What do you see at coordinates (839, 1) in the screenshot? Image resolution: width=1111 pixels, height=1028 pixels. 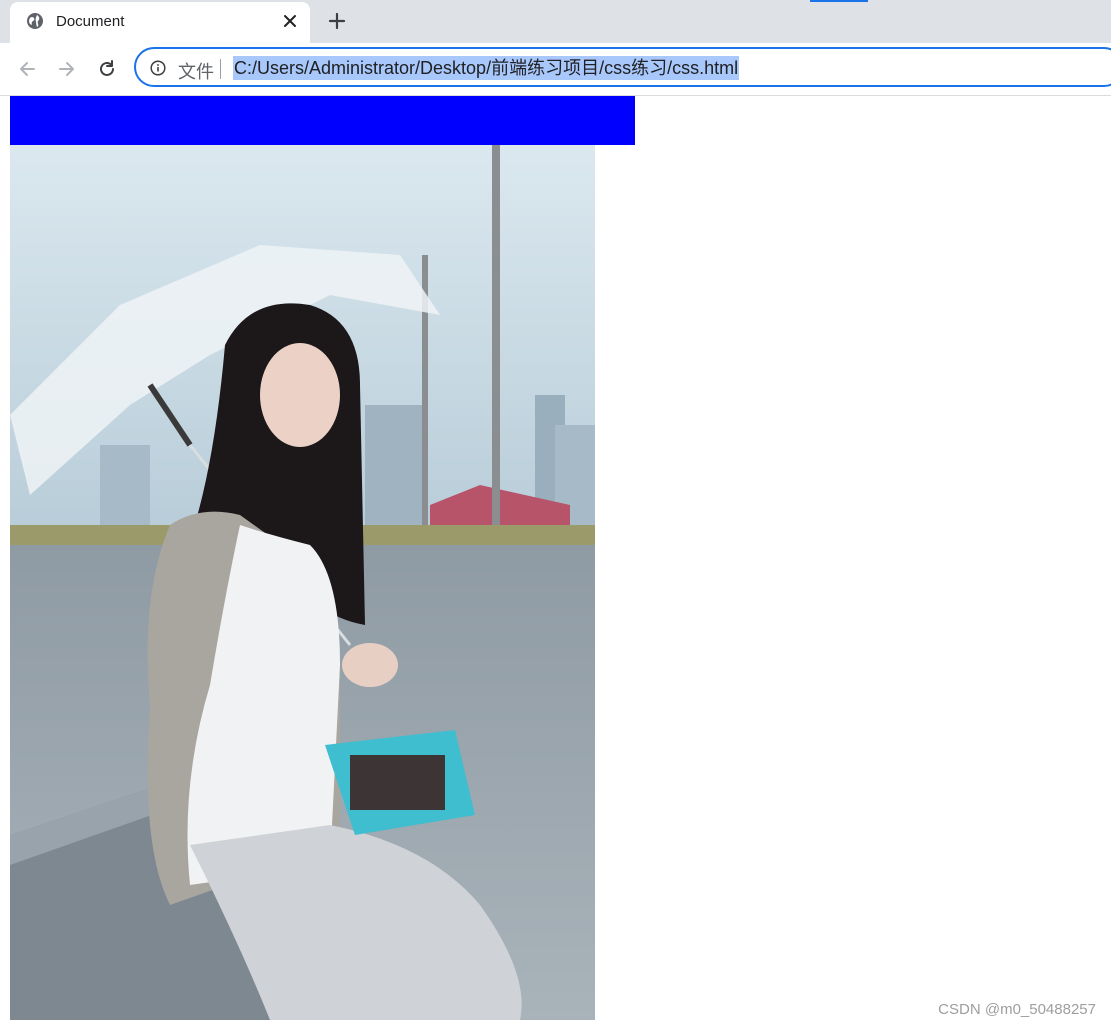 I see `tab-strip-accent` at bounding box center [839, 1].